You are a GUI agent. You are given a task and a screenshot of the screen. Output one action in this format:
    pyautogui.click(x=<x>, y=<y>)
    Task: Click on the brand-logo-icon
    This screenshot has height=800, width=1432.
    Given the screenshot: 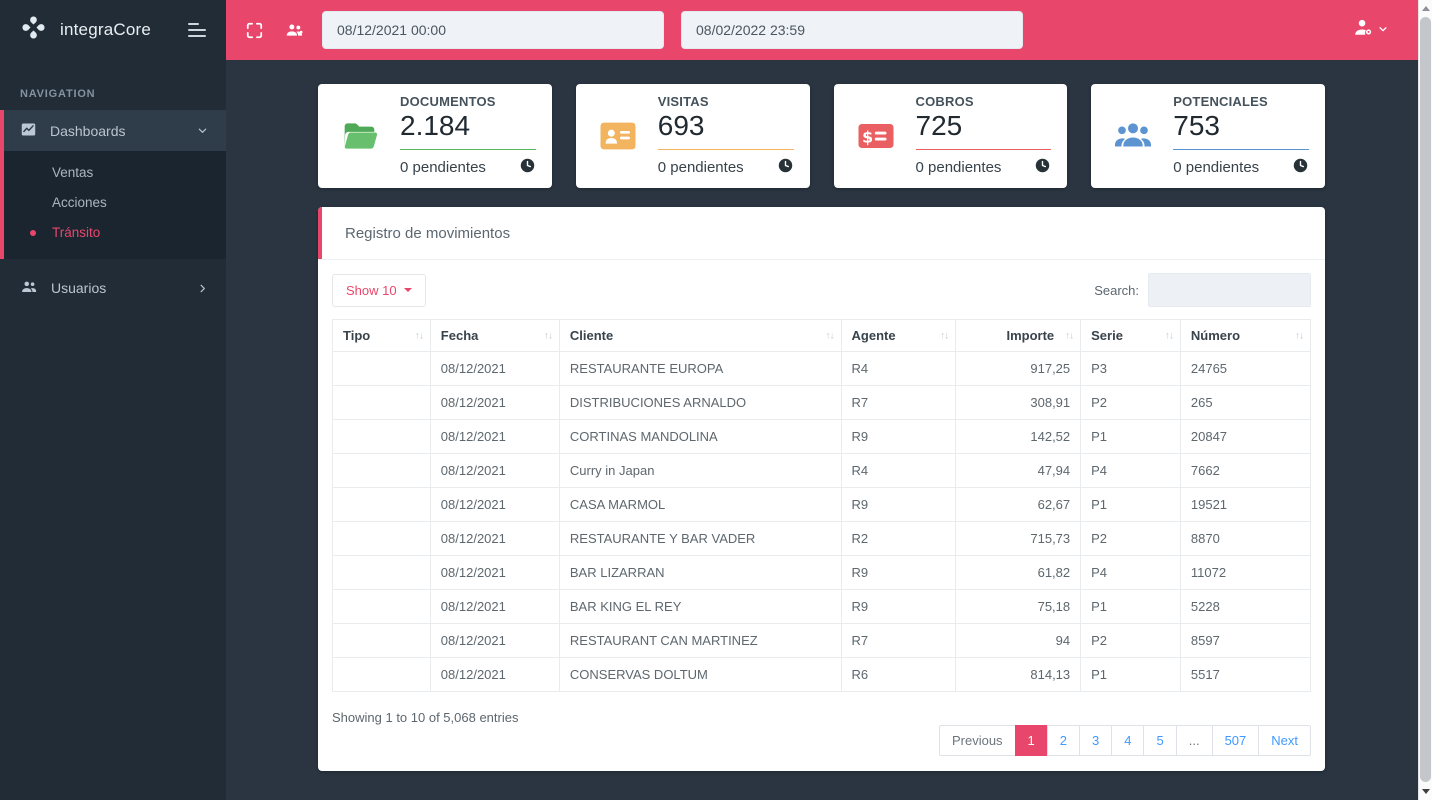 What is the action you would take?
    pyautogui.click(x=33, y=30)
    